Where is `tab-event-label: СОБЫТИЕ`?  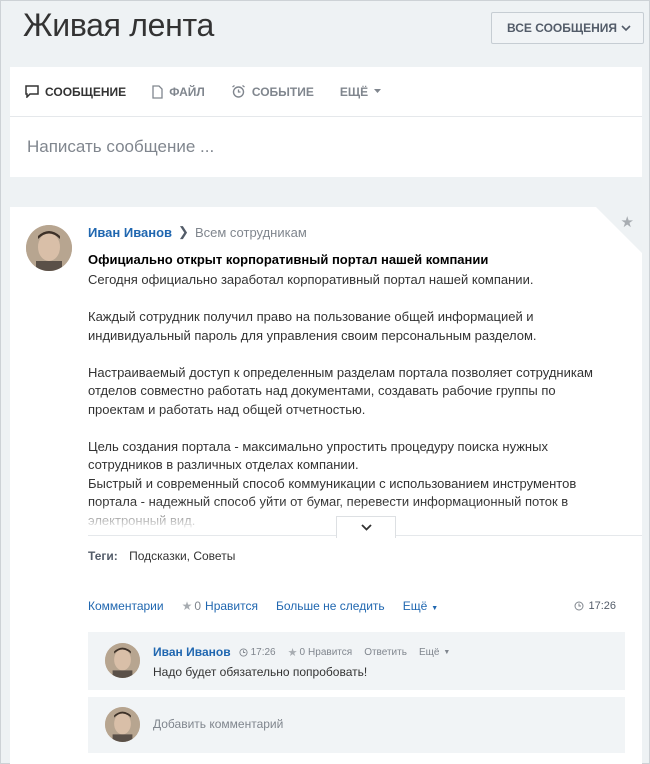
tab-event-label: СОБЫТИЕ is located at coordinates (282, 91).